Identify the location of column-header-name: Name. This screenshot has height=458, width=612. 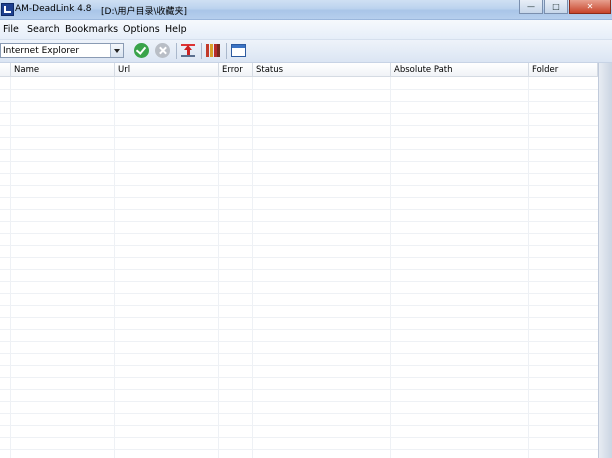
(63, 69).